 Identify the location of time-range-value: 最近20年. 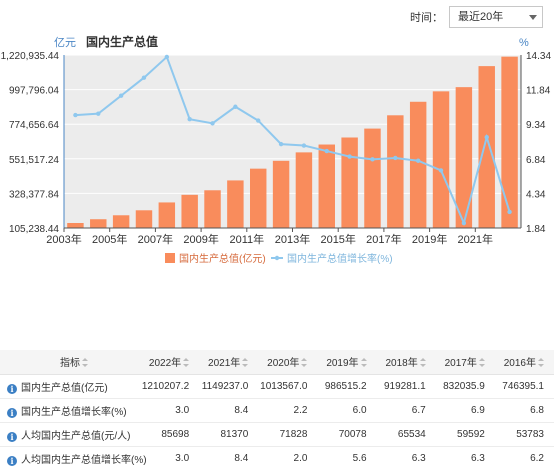
(481, 17).